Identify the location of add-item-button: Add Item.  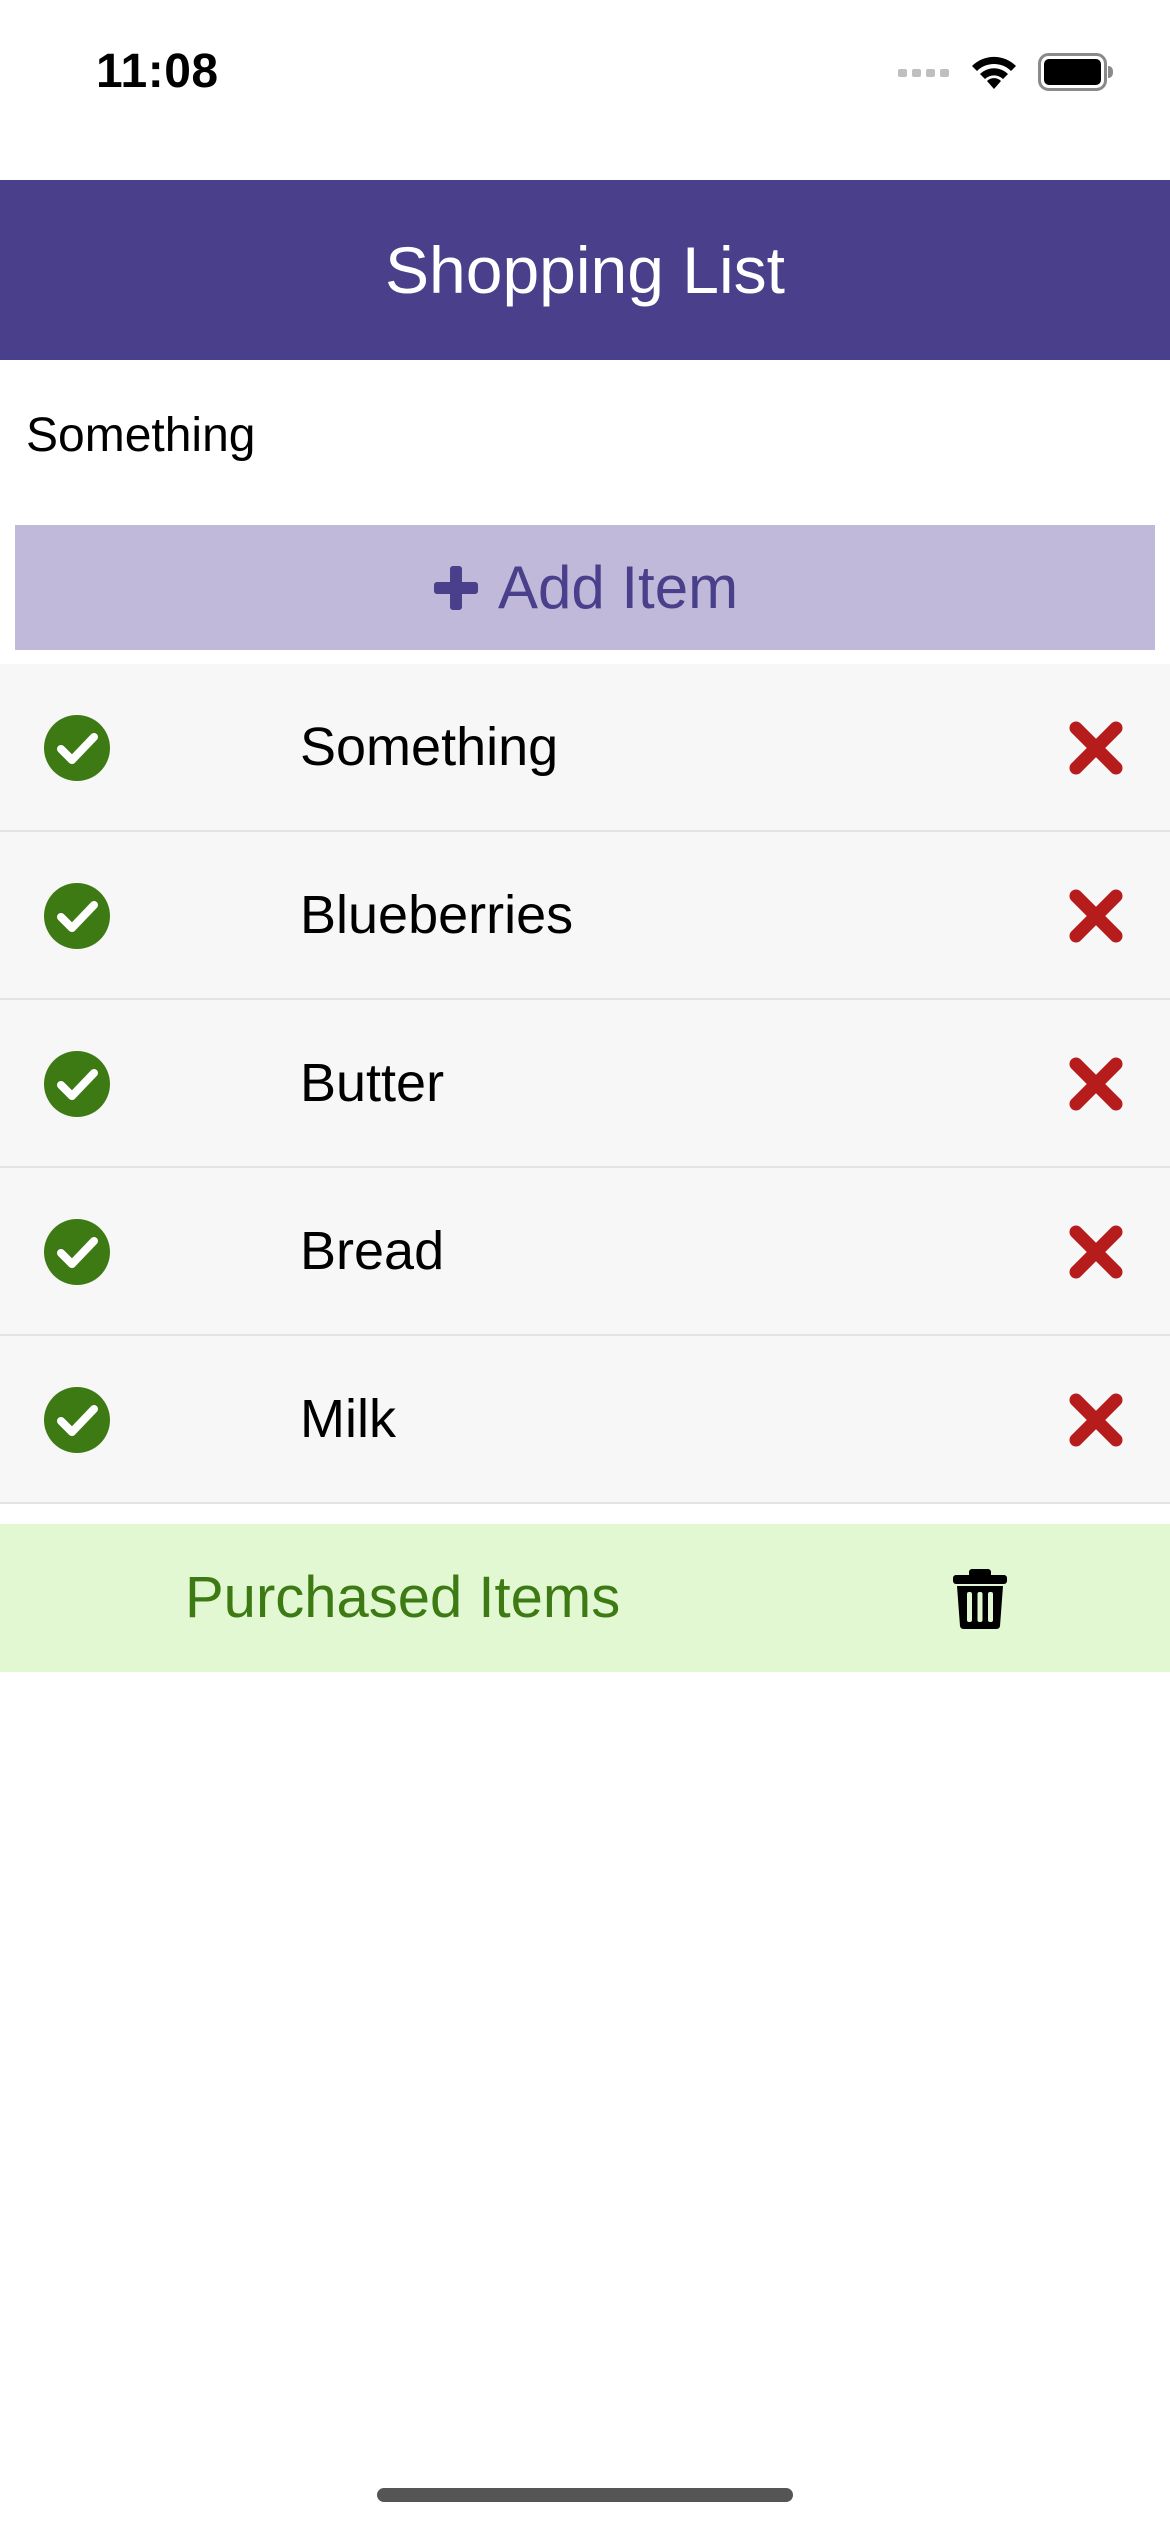
(585, 587).